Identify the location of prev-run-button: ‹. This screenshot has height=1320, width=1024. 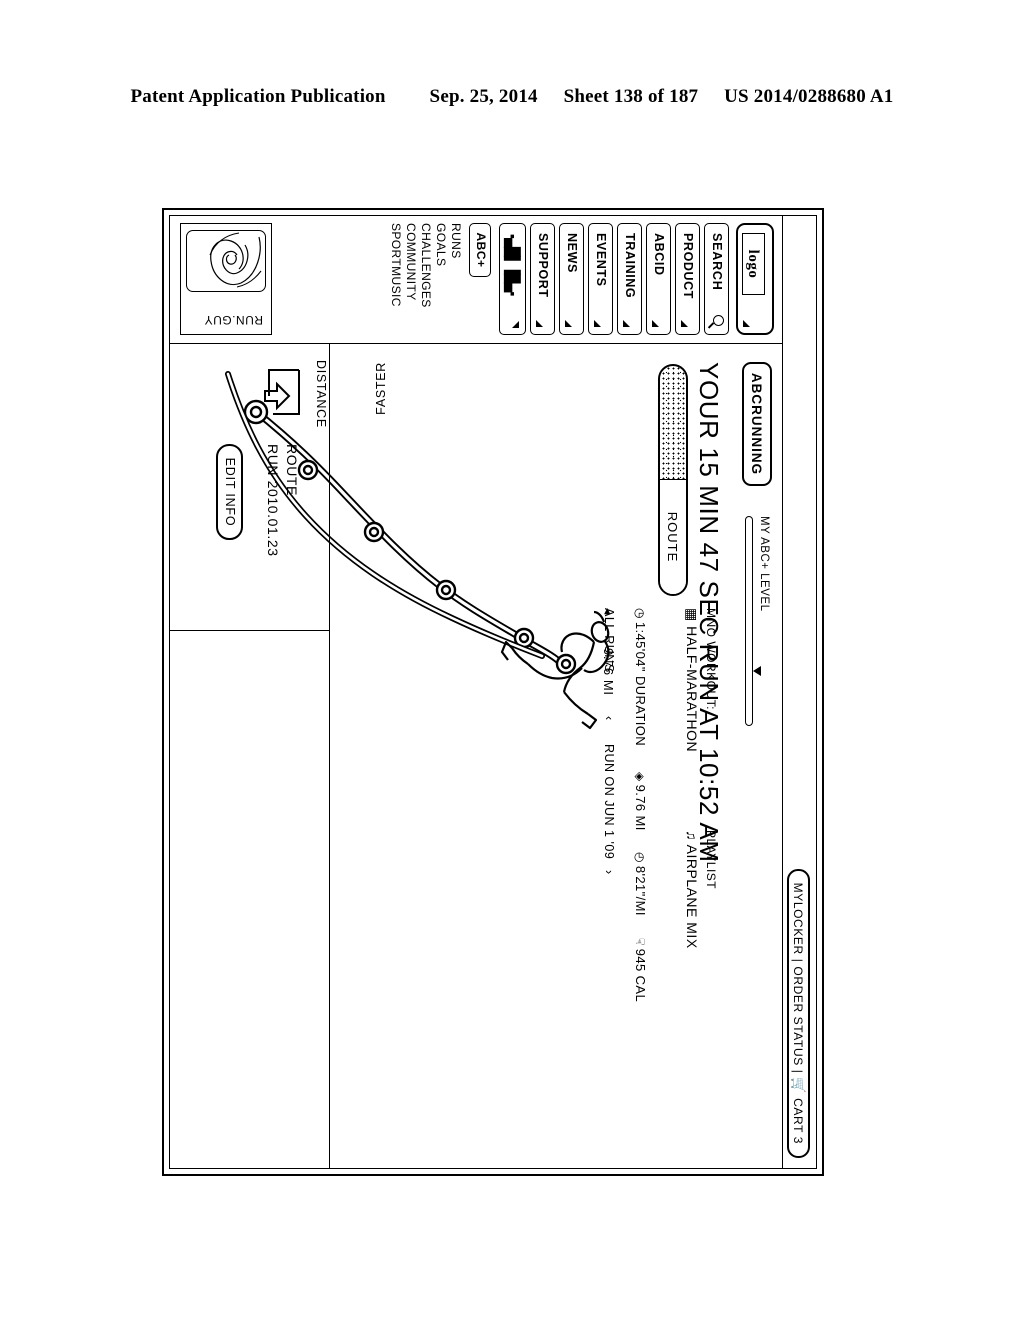
(609, 718).